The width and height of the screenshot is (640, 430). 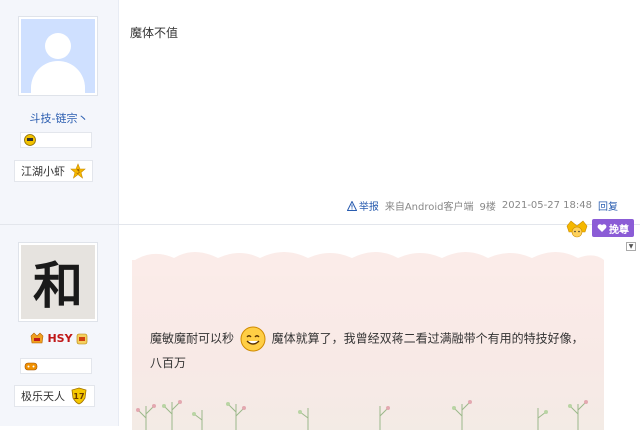 What do you see at coordinates (374, 350) in the screenshot?
I see `post-content-post2: 魔敏魔耐可以秒 魔体就算了，我曾经双蒋二看过满融带个有用的特技好像， 八百万` at bounding box center [374, 350].